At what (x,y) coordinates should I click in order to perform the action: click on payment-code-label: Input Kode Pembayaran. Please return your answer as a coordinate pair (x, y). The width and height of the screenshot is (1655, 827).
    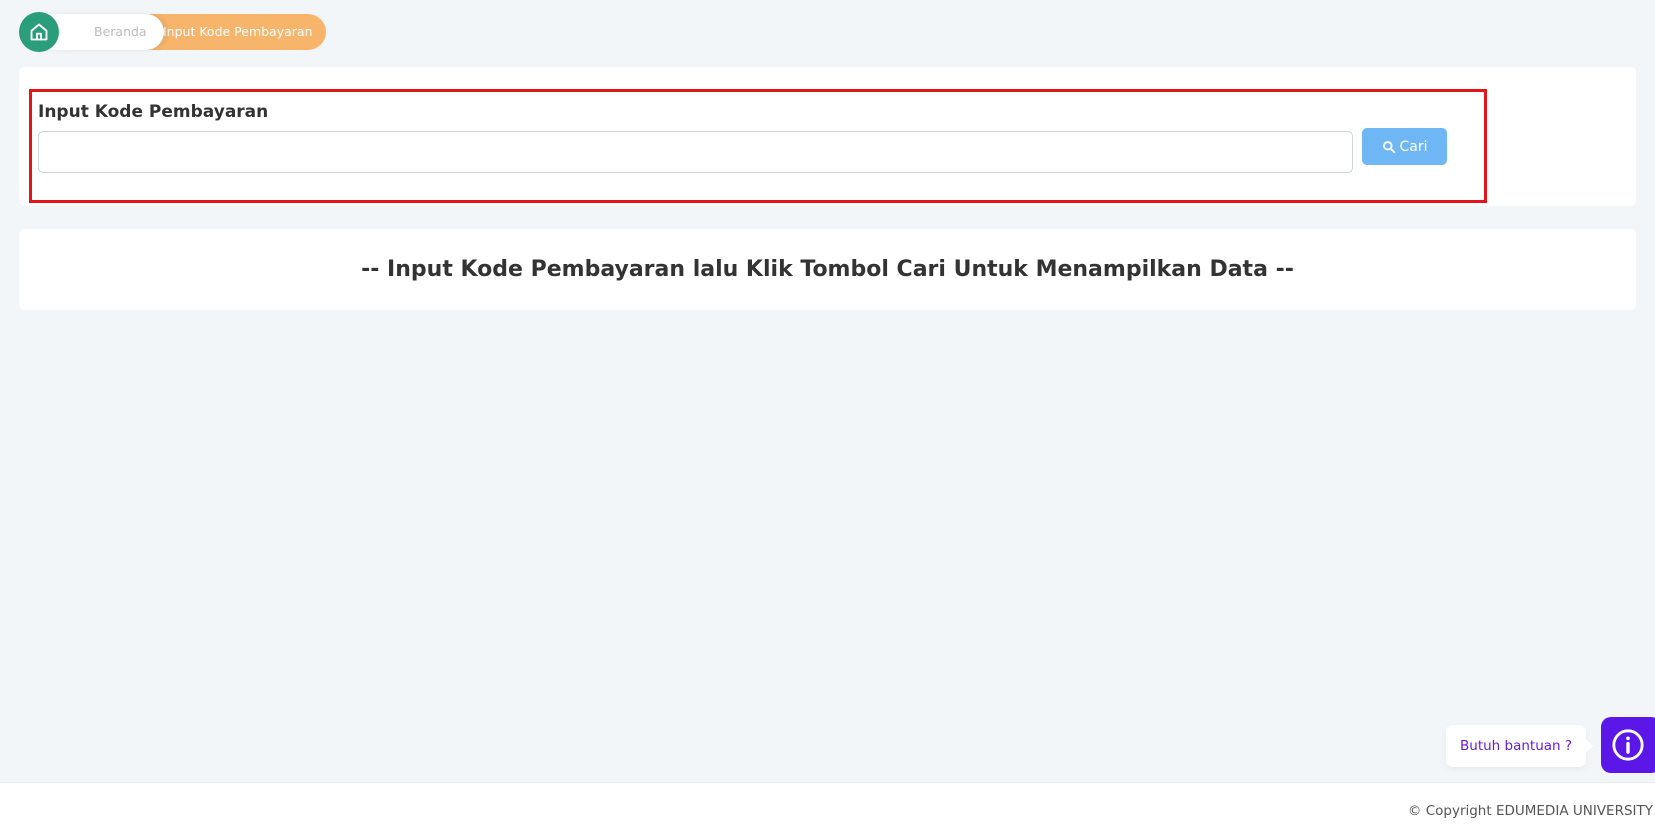
    Looking at the image, I should click on (153, 112).